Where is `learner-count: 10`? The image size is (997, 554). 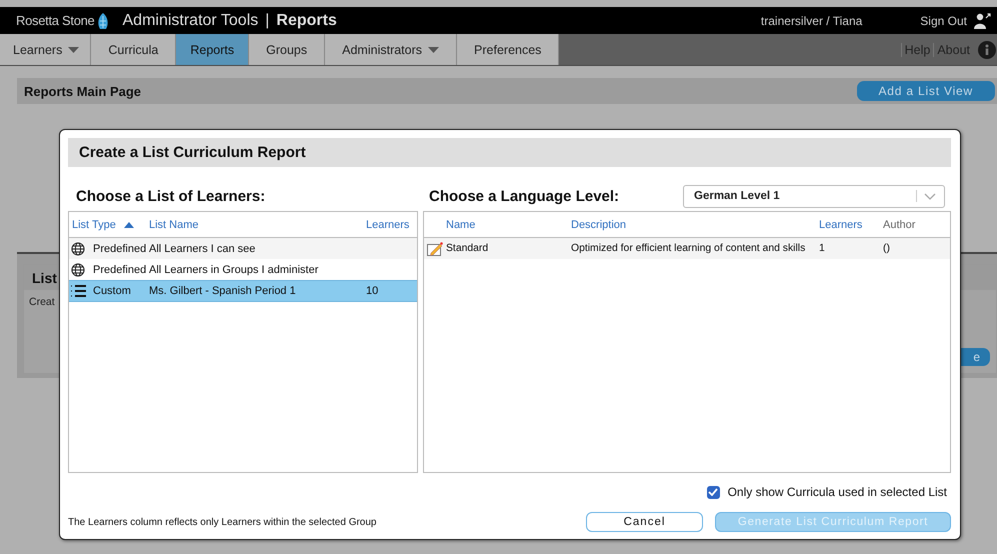 learner-count: 10 is located at coordinates (372, 291).